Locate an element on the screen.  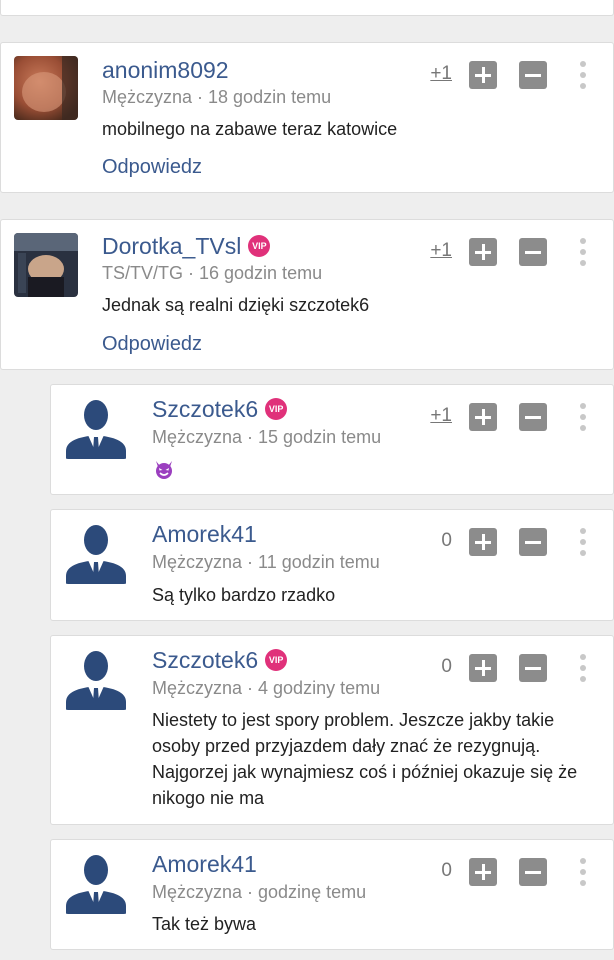
comment-card-partial is located at coordinates (307, 8).